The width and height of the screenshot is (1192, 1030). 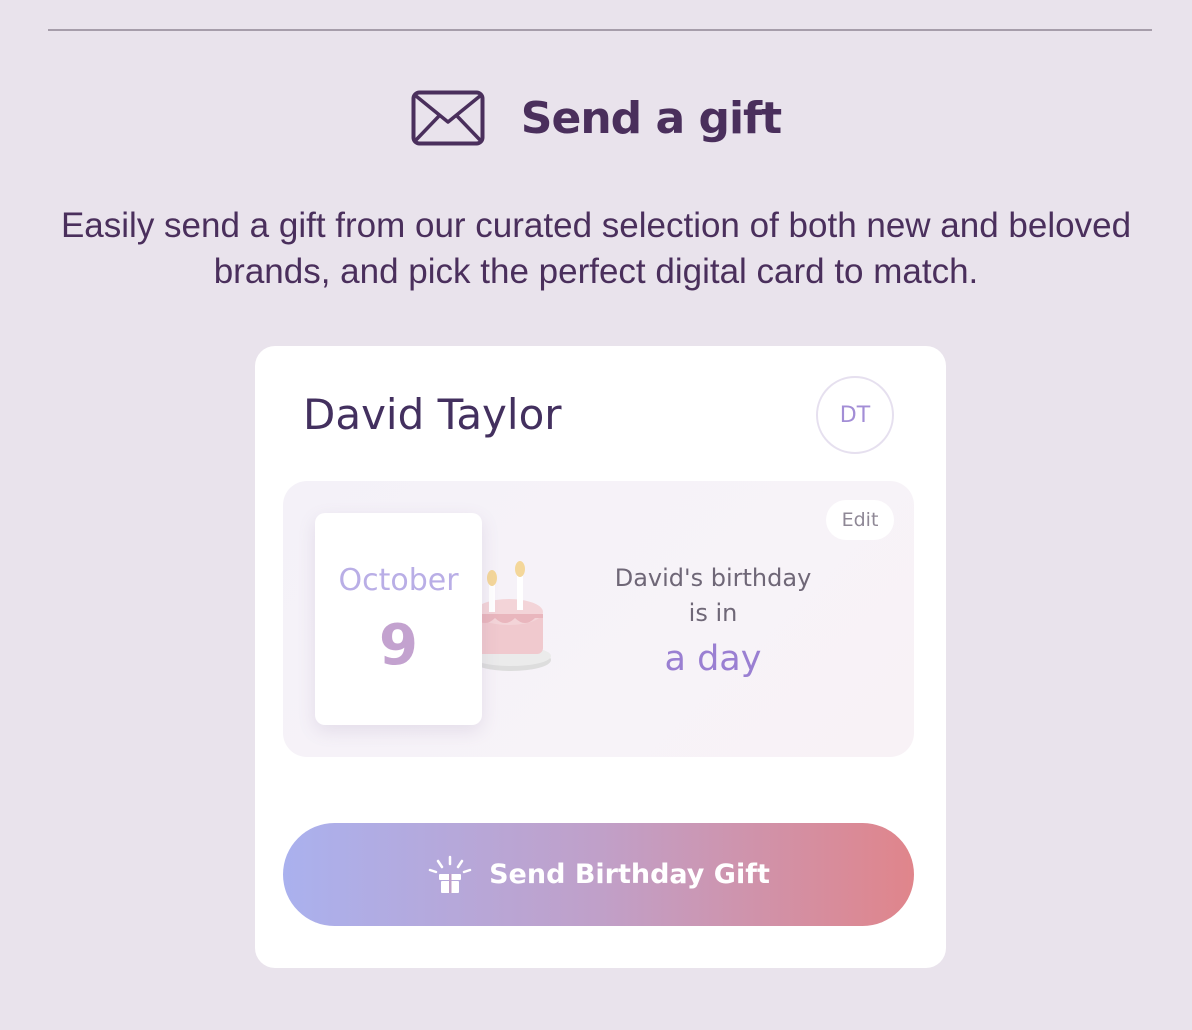 What do you see at coordinates (432, 414) in the screenshot?
I see `contact-name: David Taylor` at bounding box center [432, 414].